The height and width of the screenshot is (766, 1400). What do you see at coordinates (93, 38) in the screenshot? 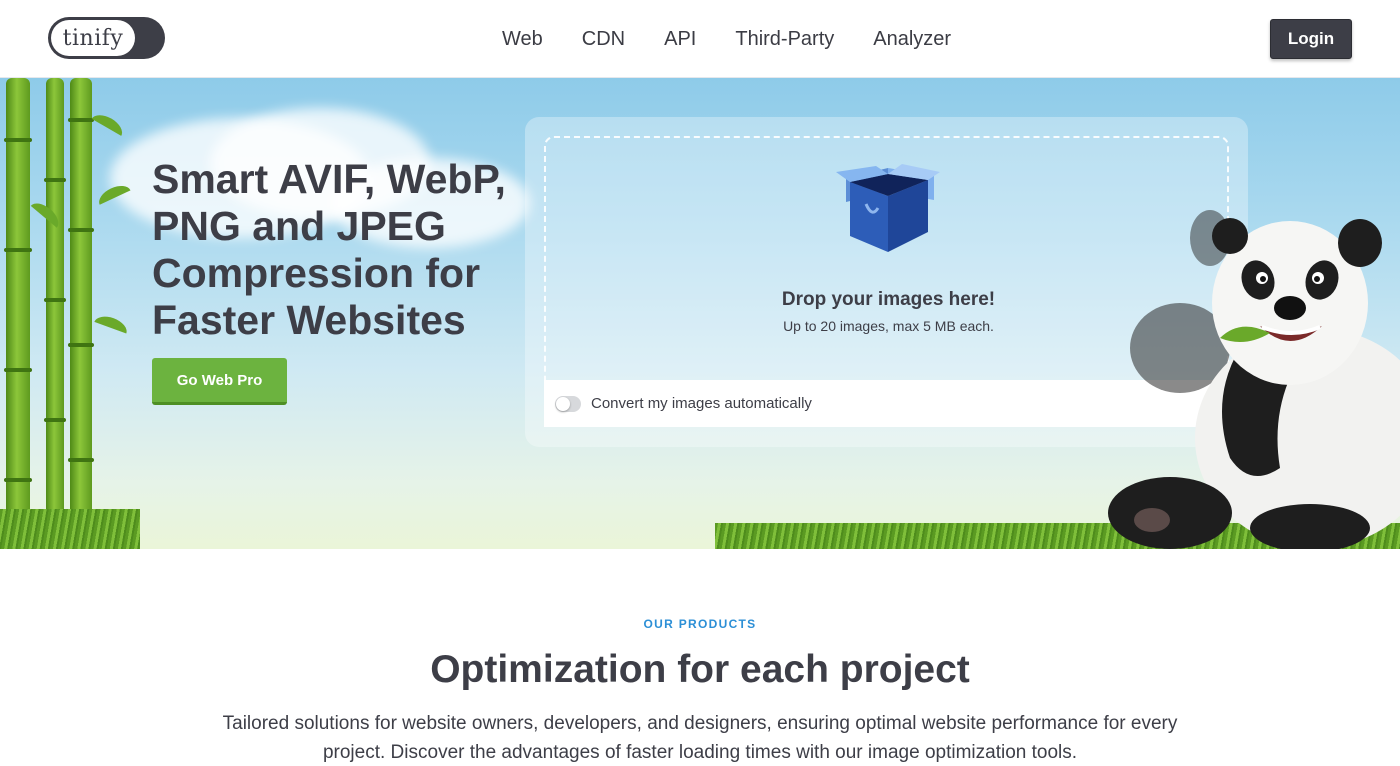
I see `logo-text: tinify` at bounding box center [93, 38].